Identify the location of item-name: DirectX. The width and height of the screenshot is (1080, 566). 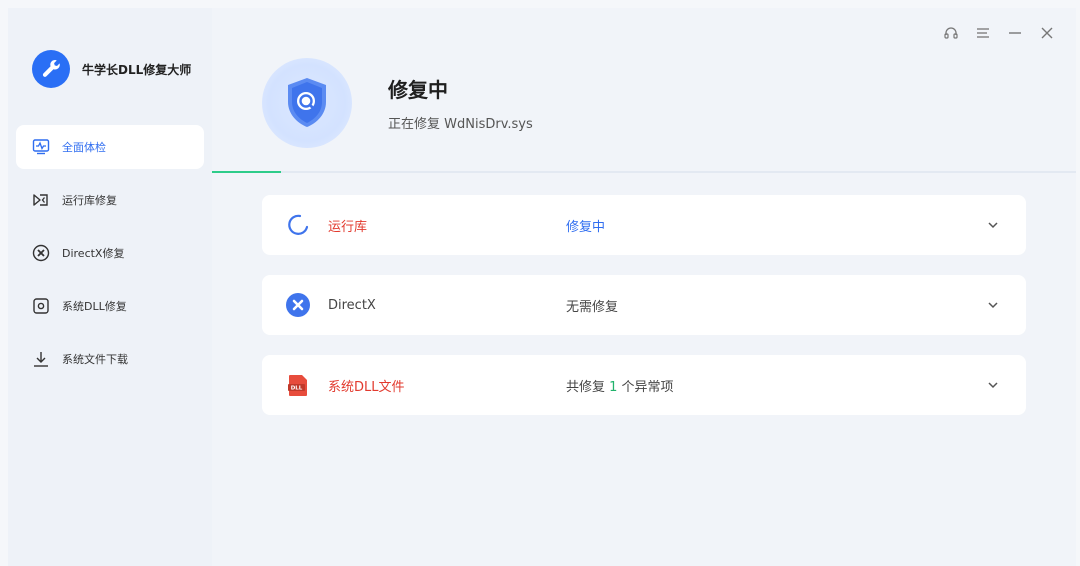
(352, 305).